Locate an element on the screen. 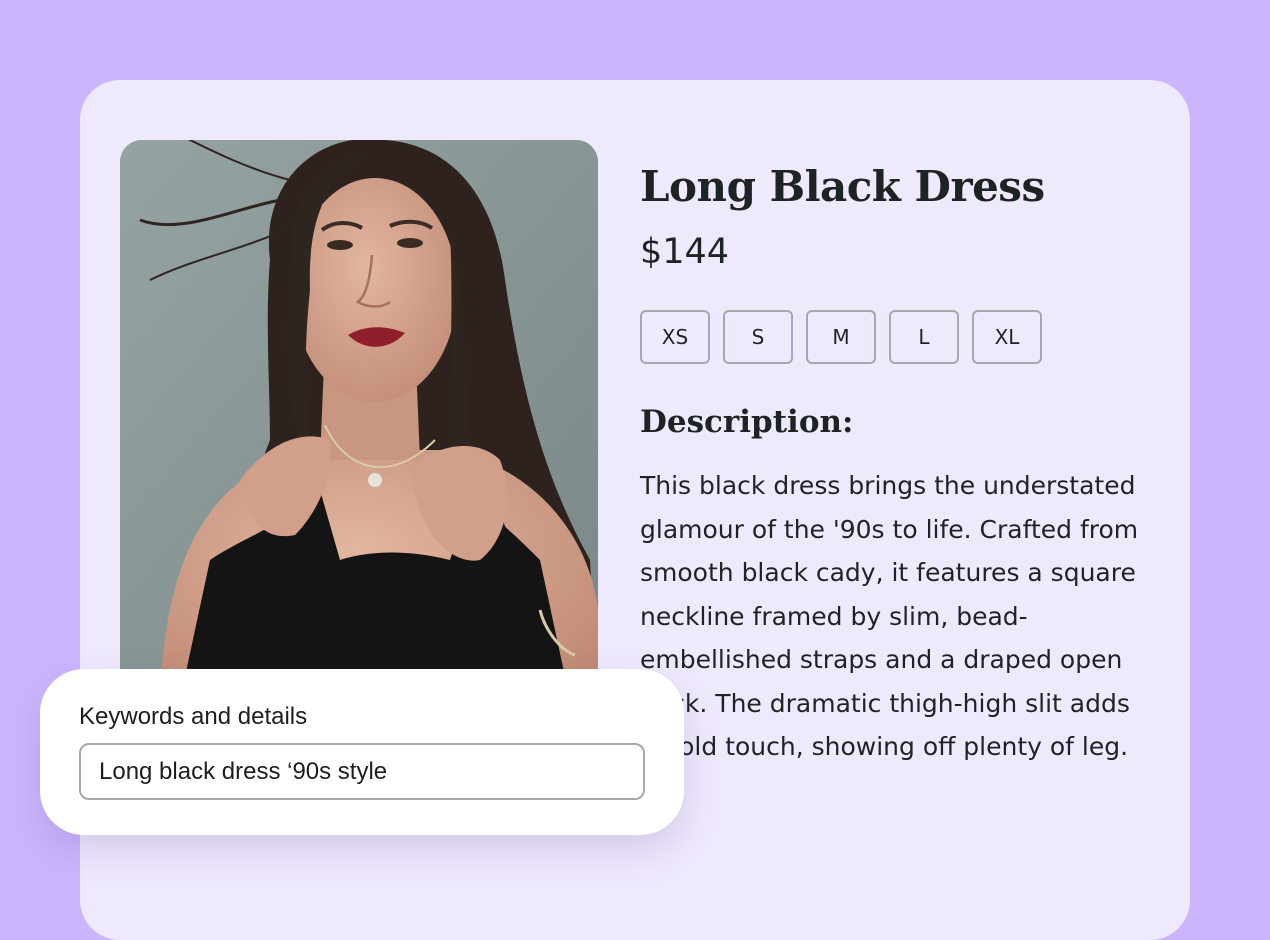 This screenshot has height=940, width=1270. keywords-panel: Keywords and details is located at coordinates (362, 752).